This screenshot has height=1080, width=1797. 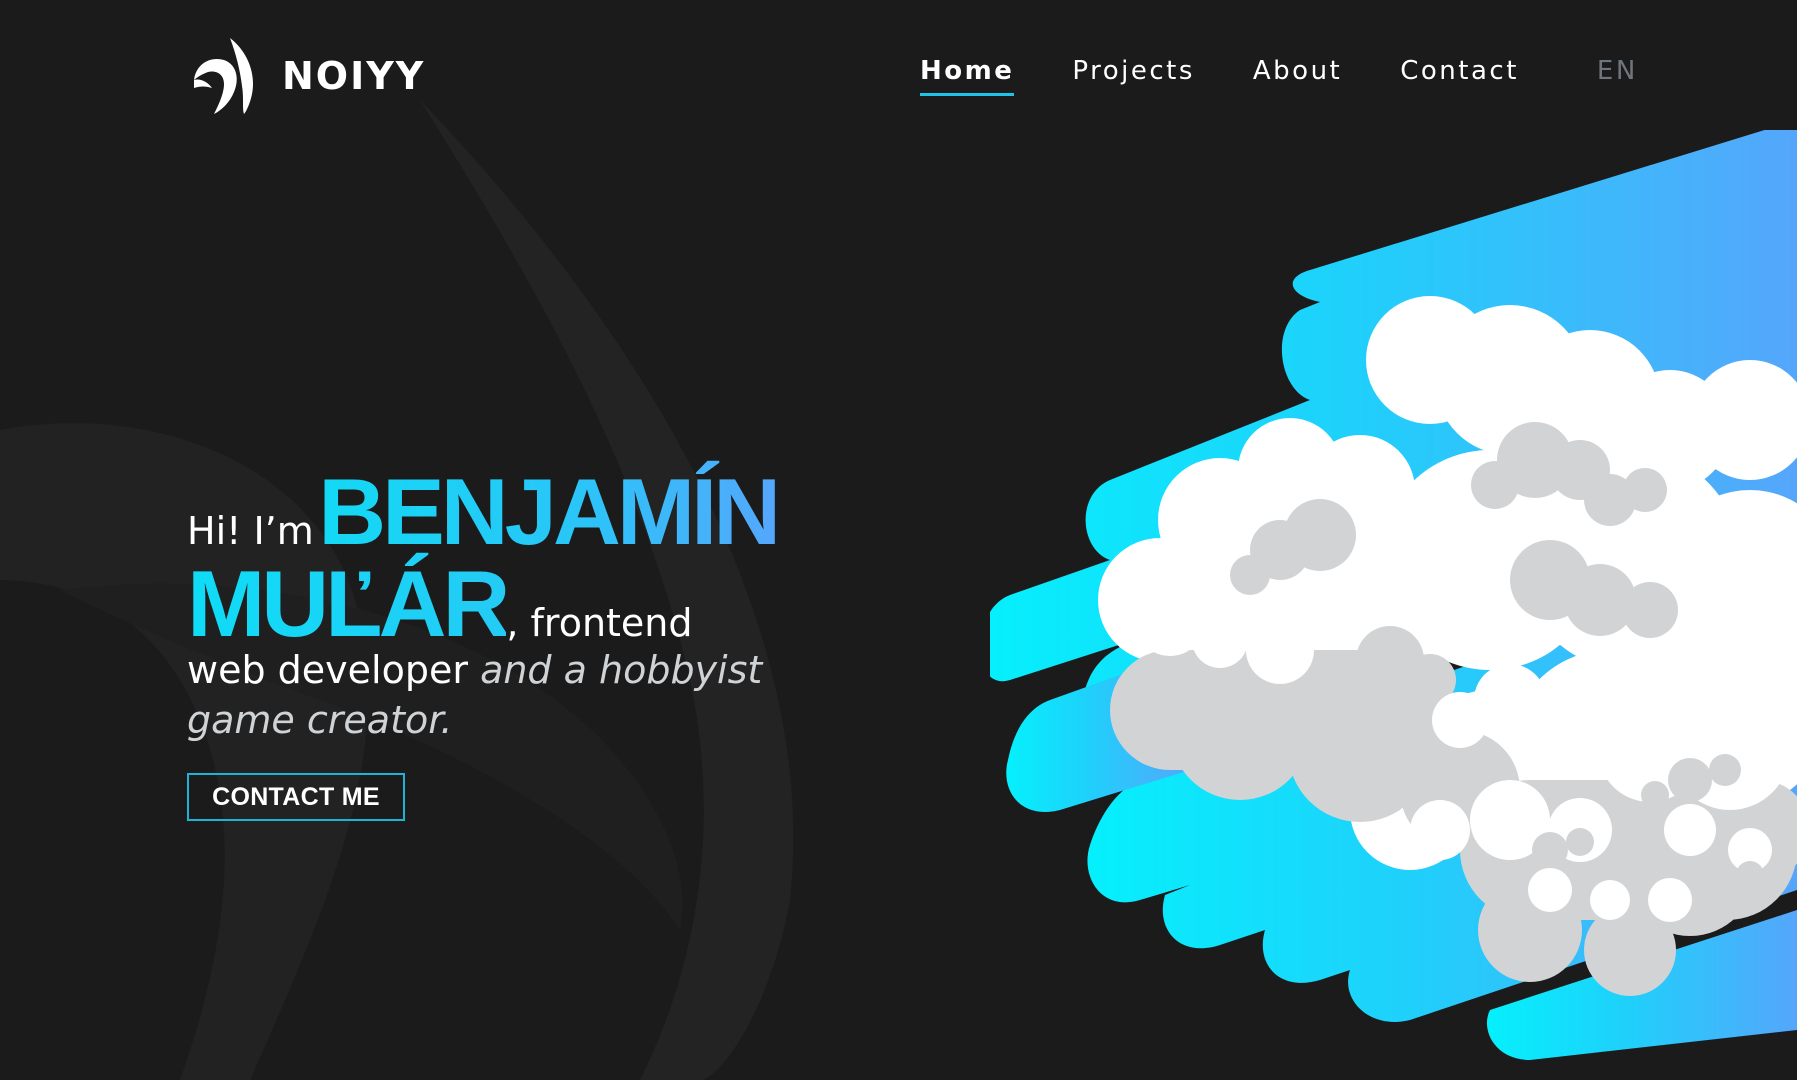 I want to click on hero-first-name: BENJAMÍN, so click(x=549, y=511).